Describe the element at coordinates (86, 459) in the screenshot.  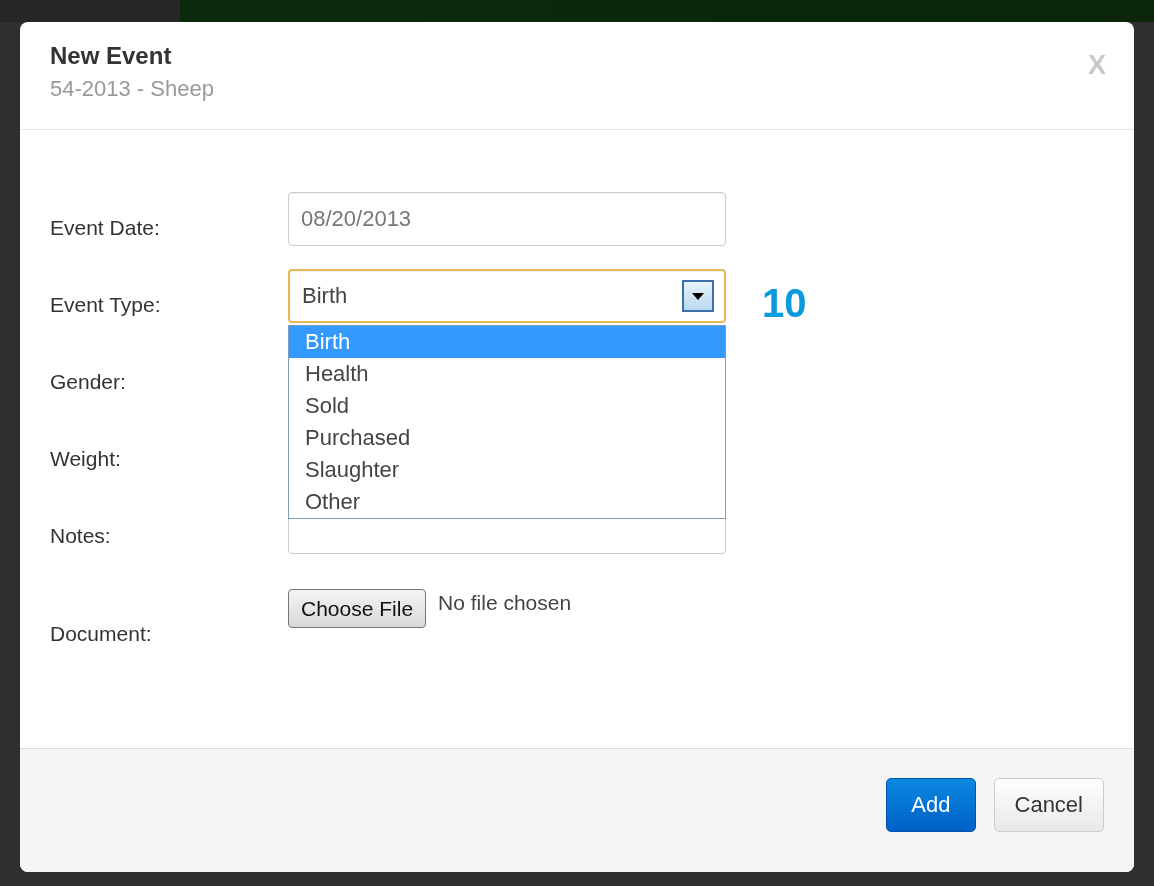
I see `field-label: Weight:` at that location.